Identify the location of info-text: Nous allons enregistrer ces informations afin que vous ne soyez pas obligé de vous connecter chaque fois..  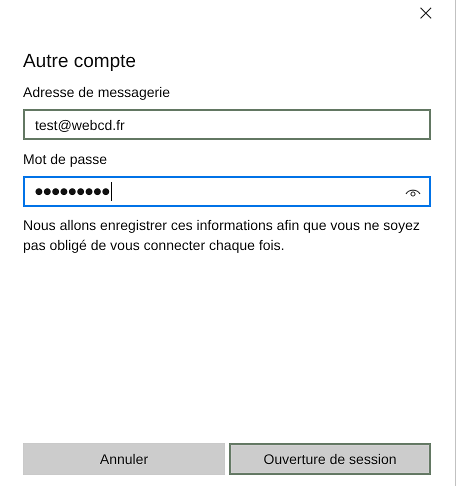
(222, 235).